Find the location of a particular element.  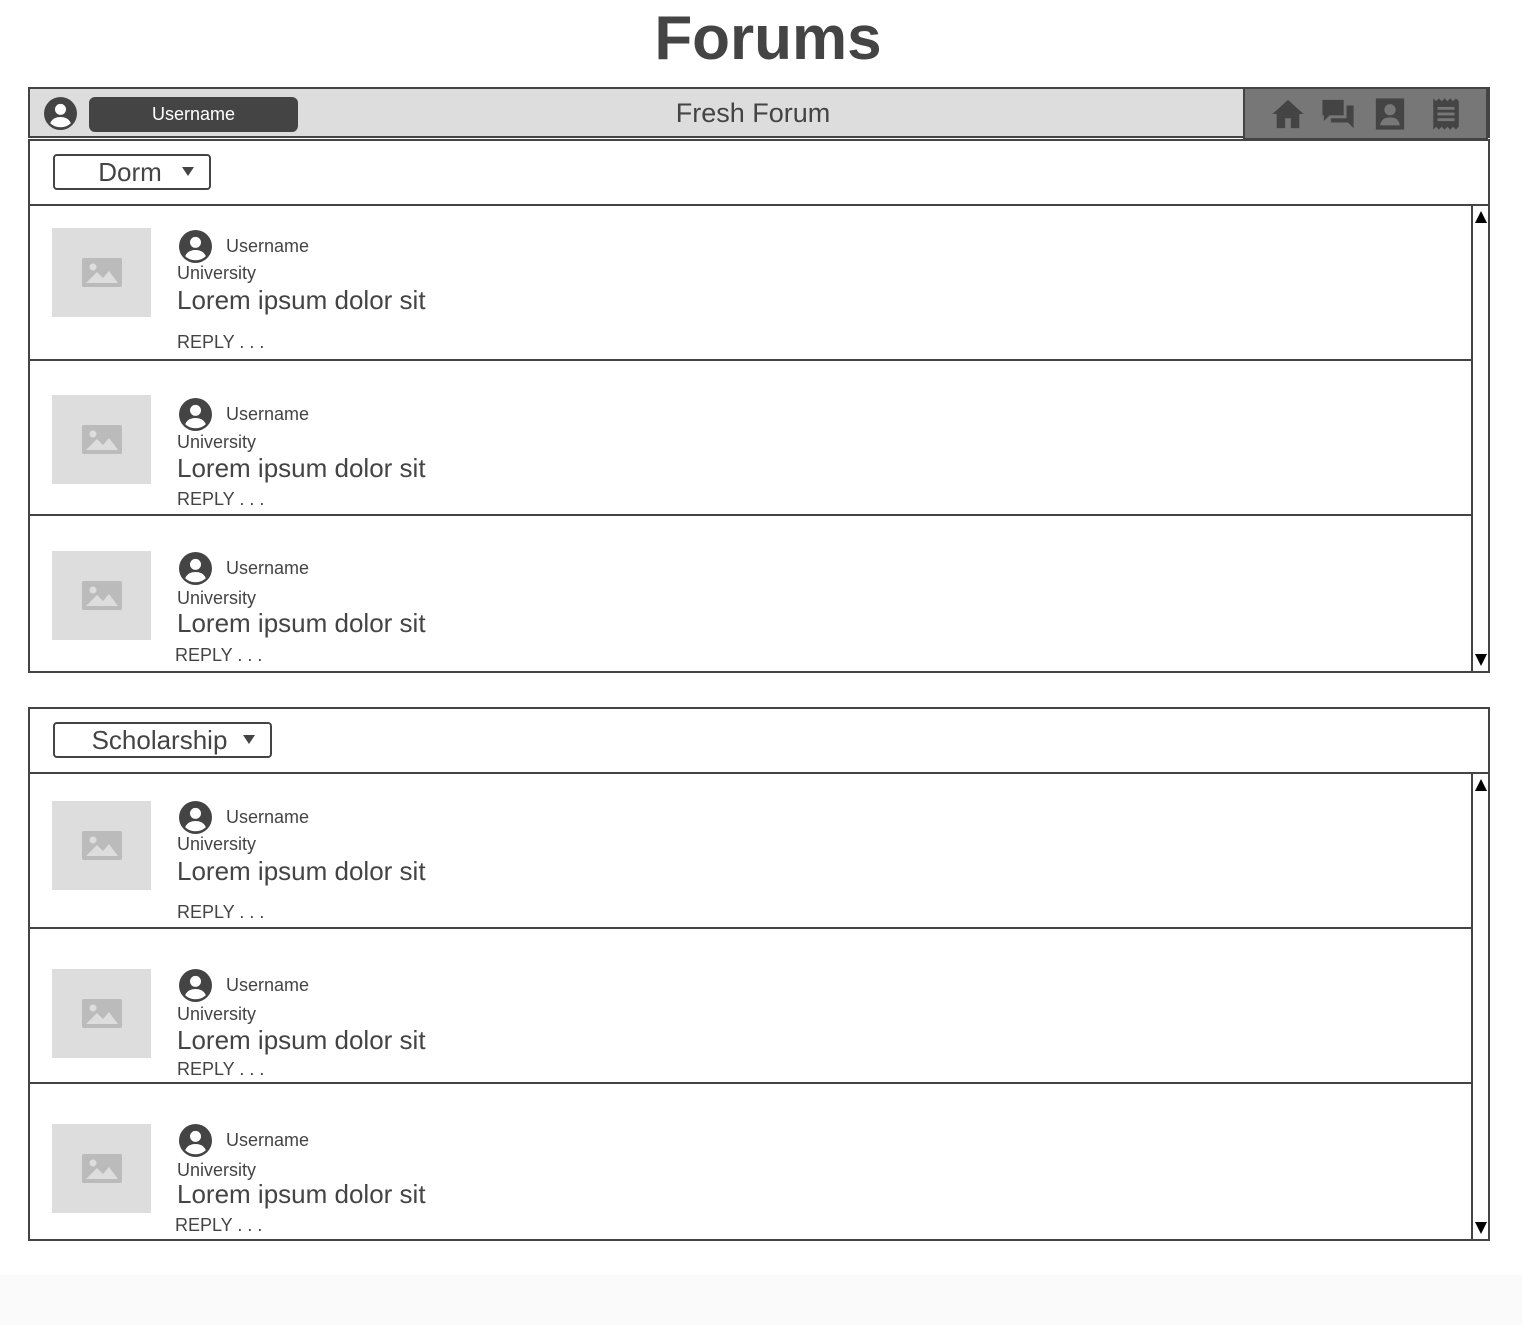

section-header: Dorm is located at coordinates (759, 173).